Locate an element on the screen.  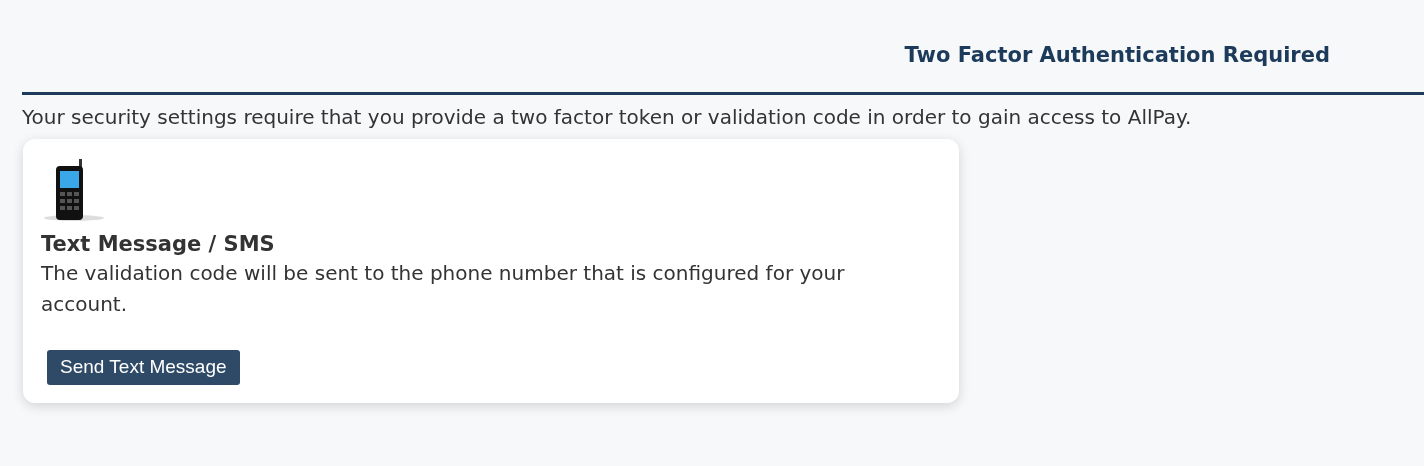
method-description: The validation code will be sent to the phone number that is configured for your account. is located at coordinates (443, 289).